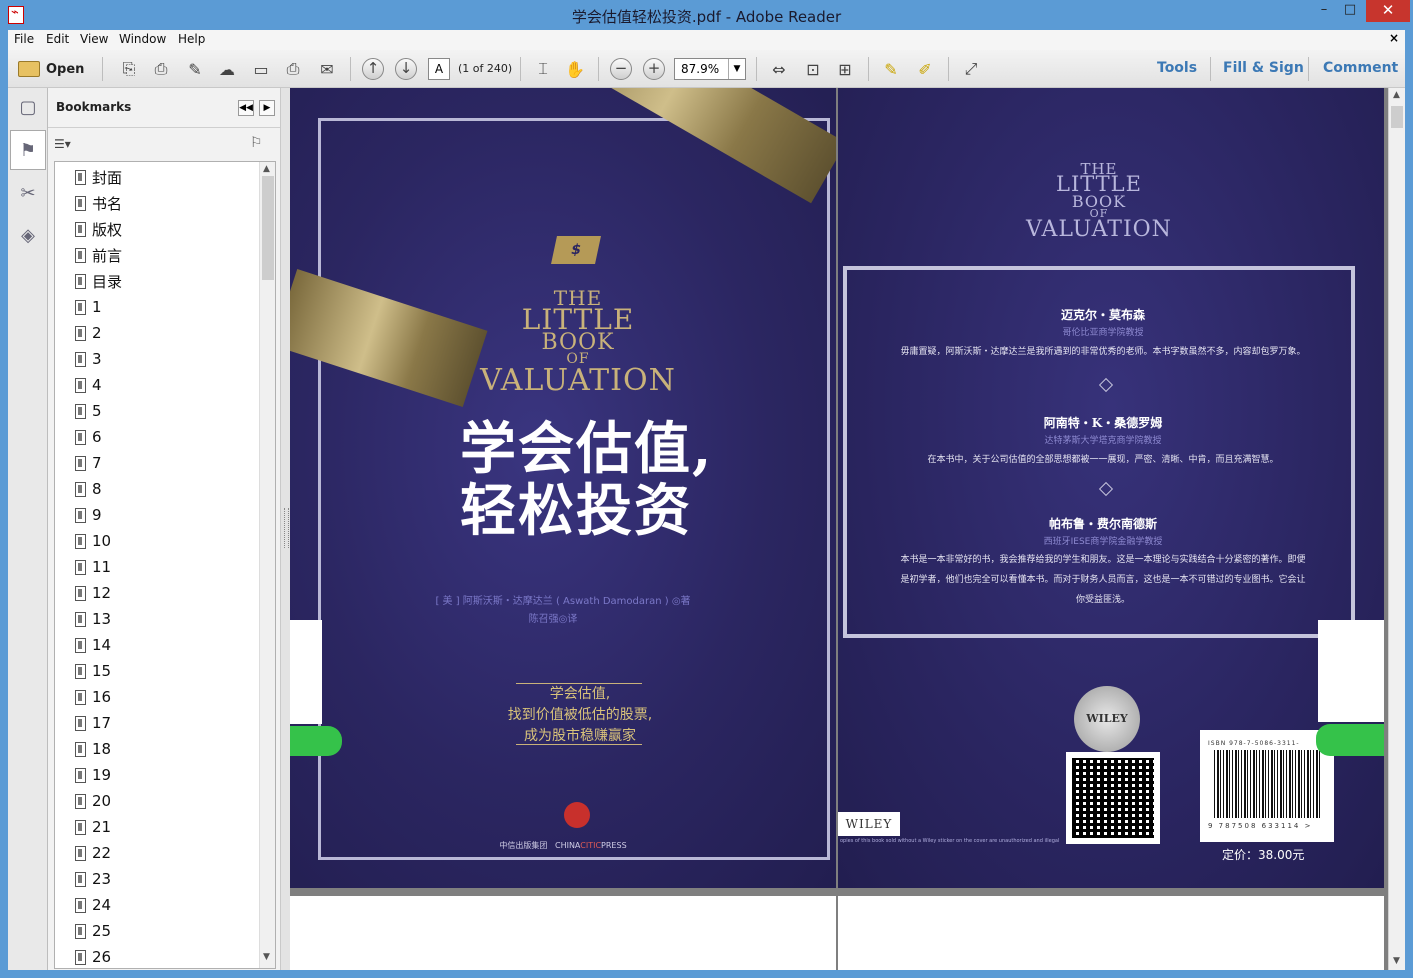  I want to click on bookmark-item: 14, so click(93, 645).